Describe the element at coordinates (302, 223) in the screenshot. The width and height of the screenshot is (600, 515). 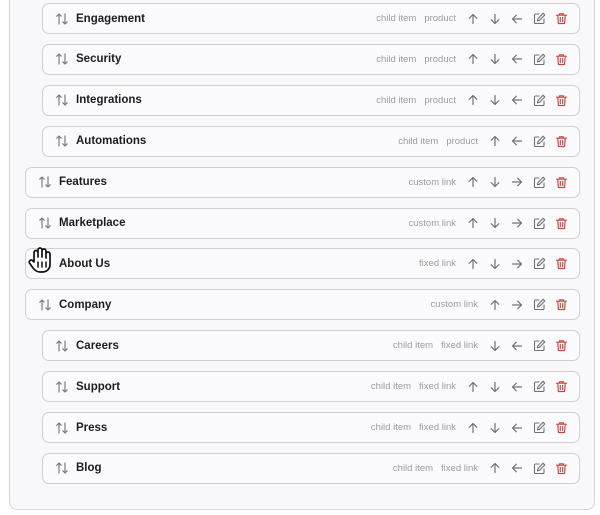
I see `menu-item-row: Marketplace custom link` at that location.